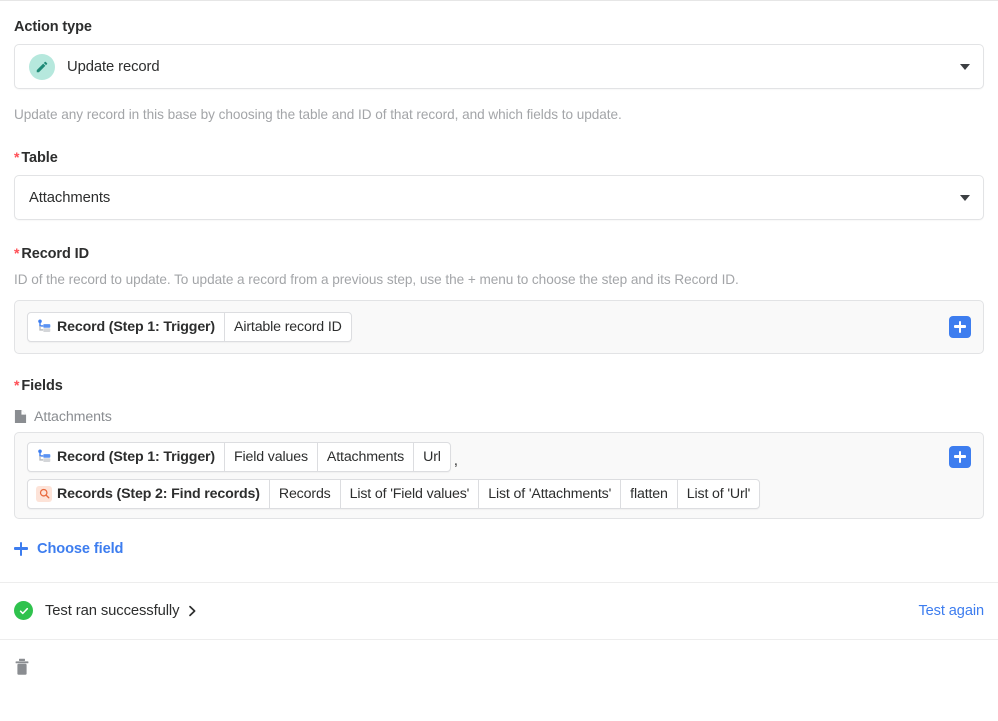 The width and height of the screenshot is (998, 721). Describe the element at coordinates (22, 667) in the screenshot. I see `trash-icon` at that location.